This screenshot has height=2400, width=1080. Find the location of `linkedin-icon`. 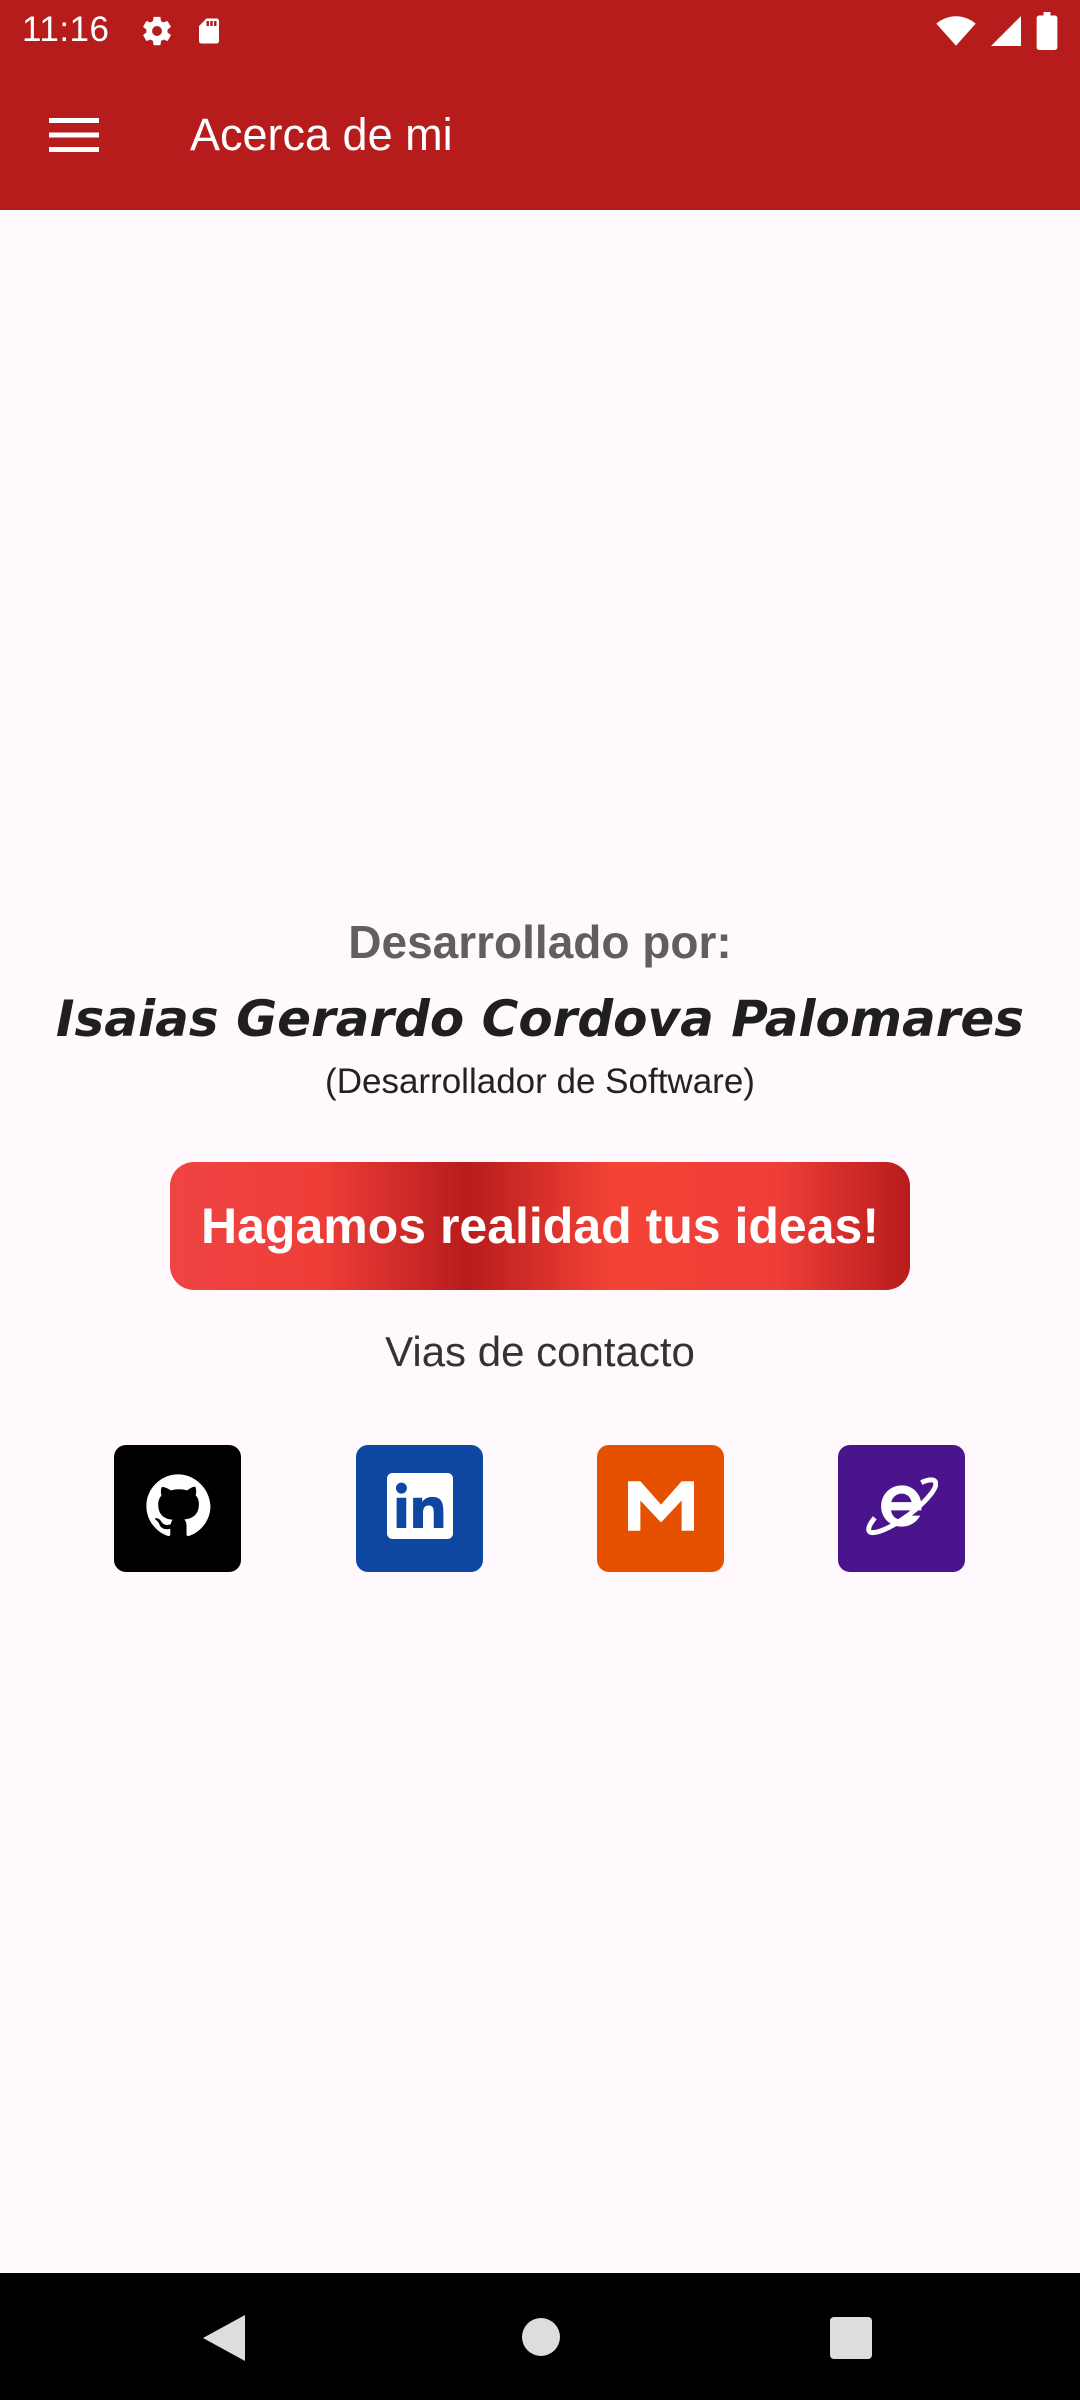

linkedin-icon is located at coordinates (419, 1508).